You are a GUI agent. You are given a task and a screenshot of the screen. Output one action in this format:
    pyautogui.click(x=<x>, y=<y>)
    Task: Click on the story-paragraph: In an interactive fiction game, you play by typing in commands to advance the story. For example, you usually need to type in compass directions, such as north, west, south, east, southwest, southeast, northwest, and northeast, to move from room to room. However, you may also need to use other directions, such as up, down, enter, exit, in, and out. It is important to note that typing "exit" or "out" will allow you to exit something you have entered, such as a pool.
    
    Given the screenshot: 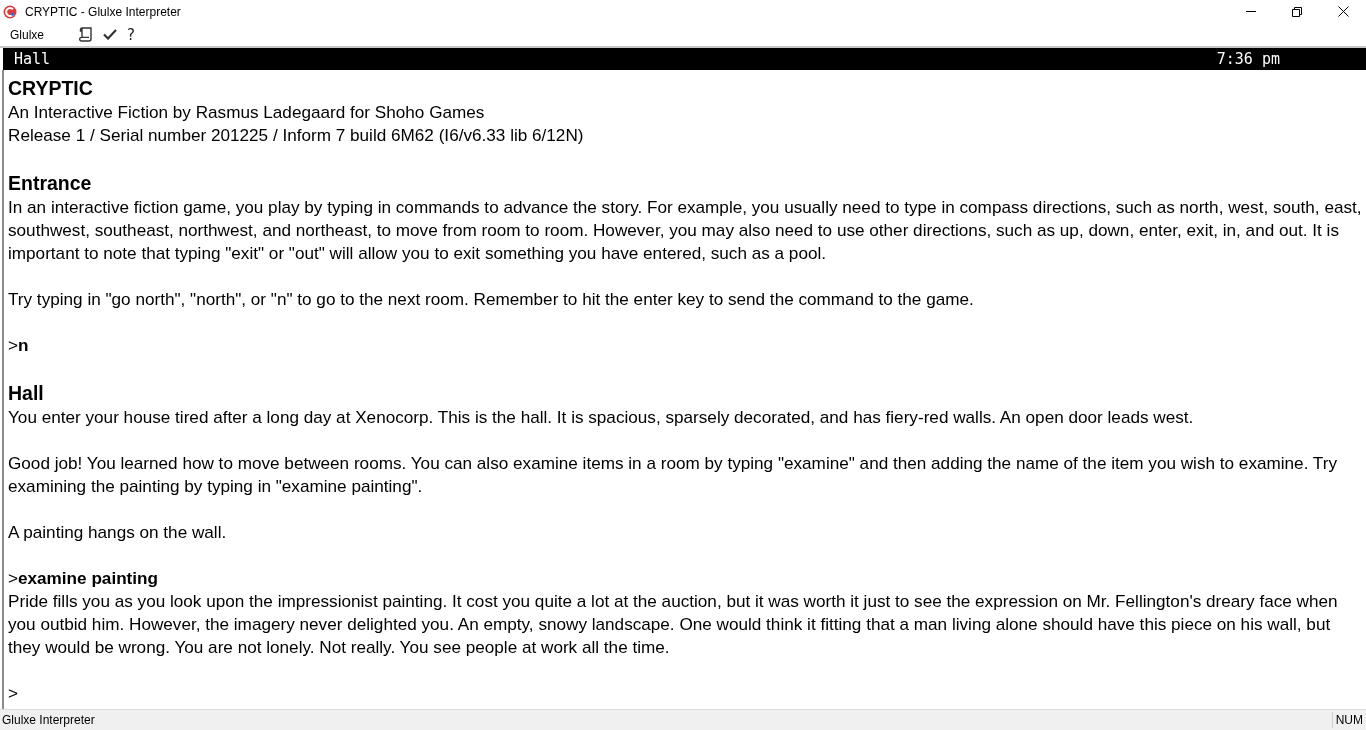 What is the action you would take?
    pyautogui.click(x=685, y=230)
    